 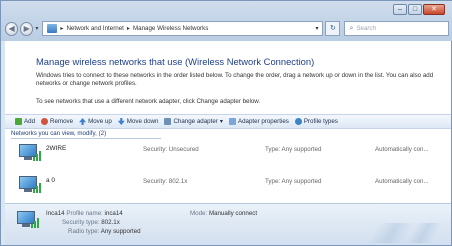 I want to click on arrow-down-icon, so click(x=121, y=121).